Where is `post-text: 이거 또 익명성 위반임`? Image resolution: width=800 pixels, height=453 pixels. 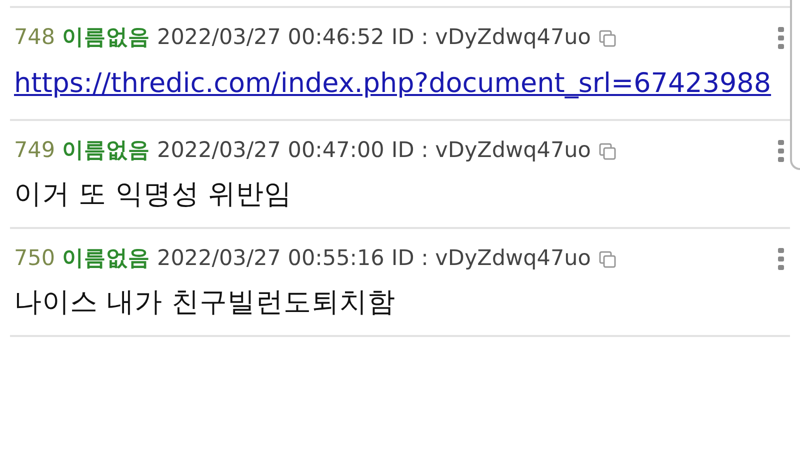 post-text: 이거 또 익명성 위반임 is located at coordinates (154, 194).